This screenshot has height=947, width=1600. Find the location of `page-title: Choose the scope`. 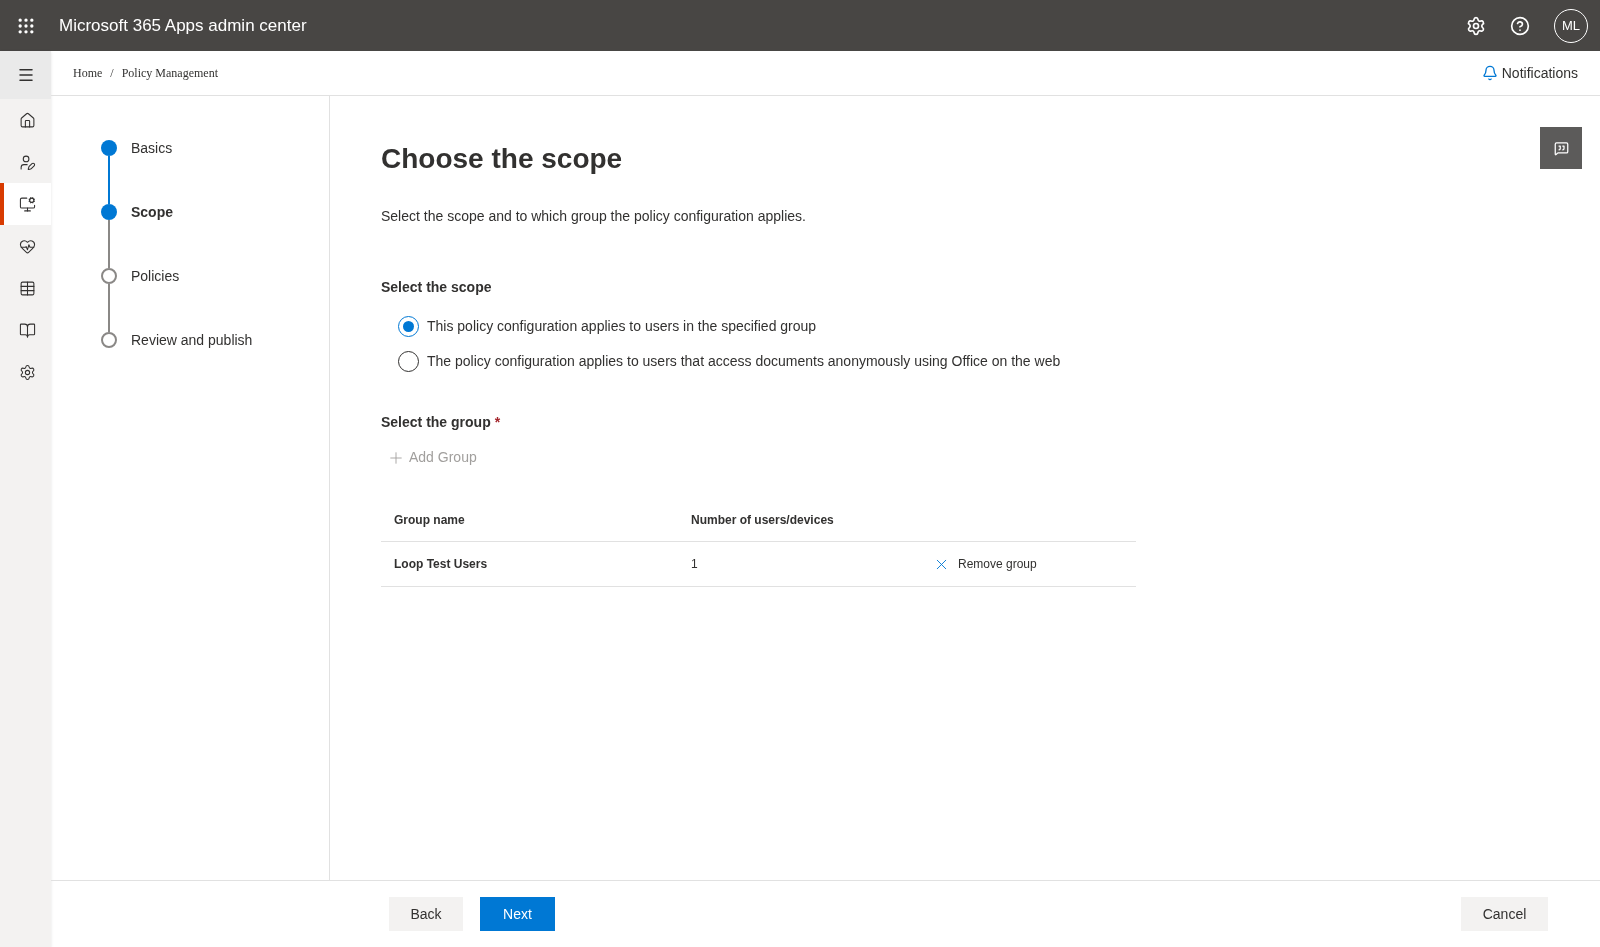

page-title: Choose the scope is located at coordinates (502, 159).